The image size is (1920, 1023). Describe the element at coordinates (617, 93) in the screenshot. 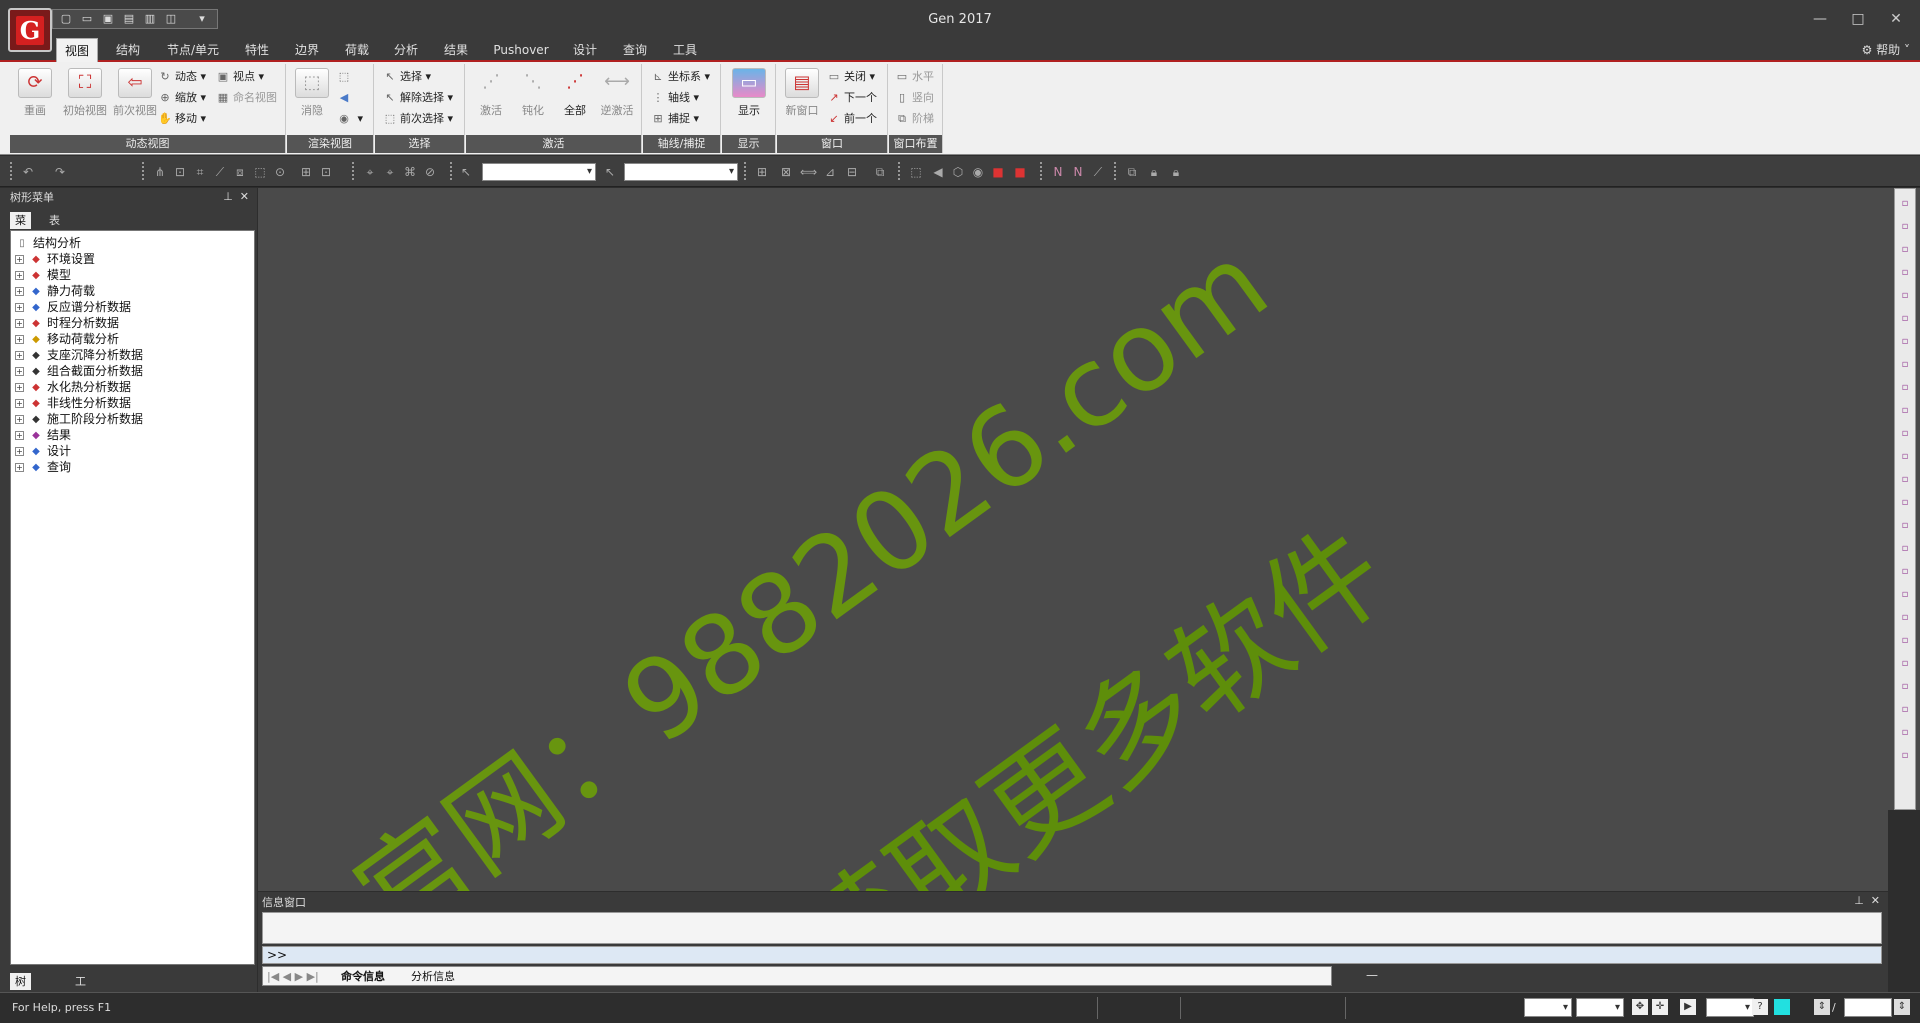

I see `inverse-activate-button: ⟷ 逆激活` at that location.